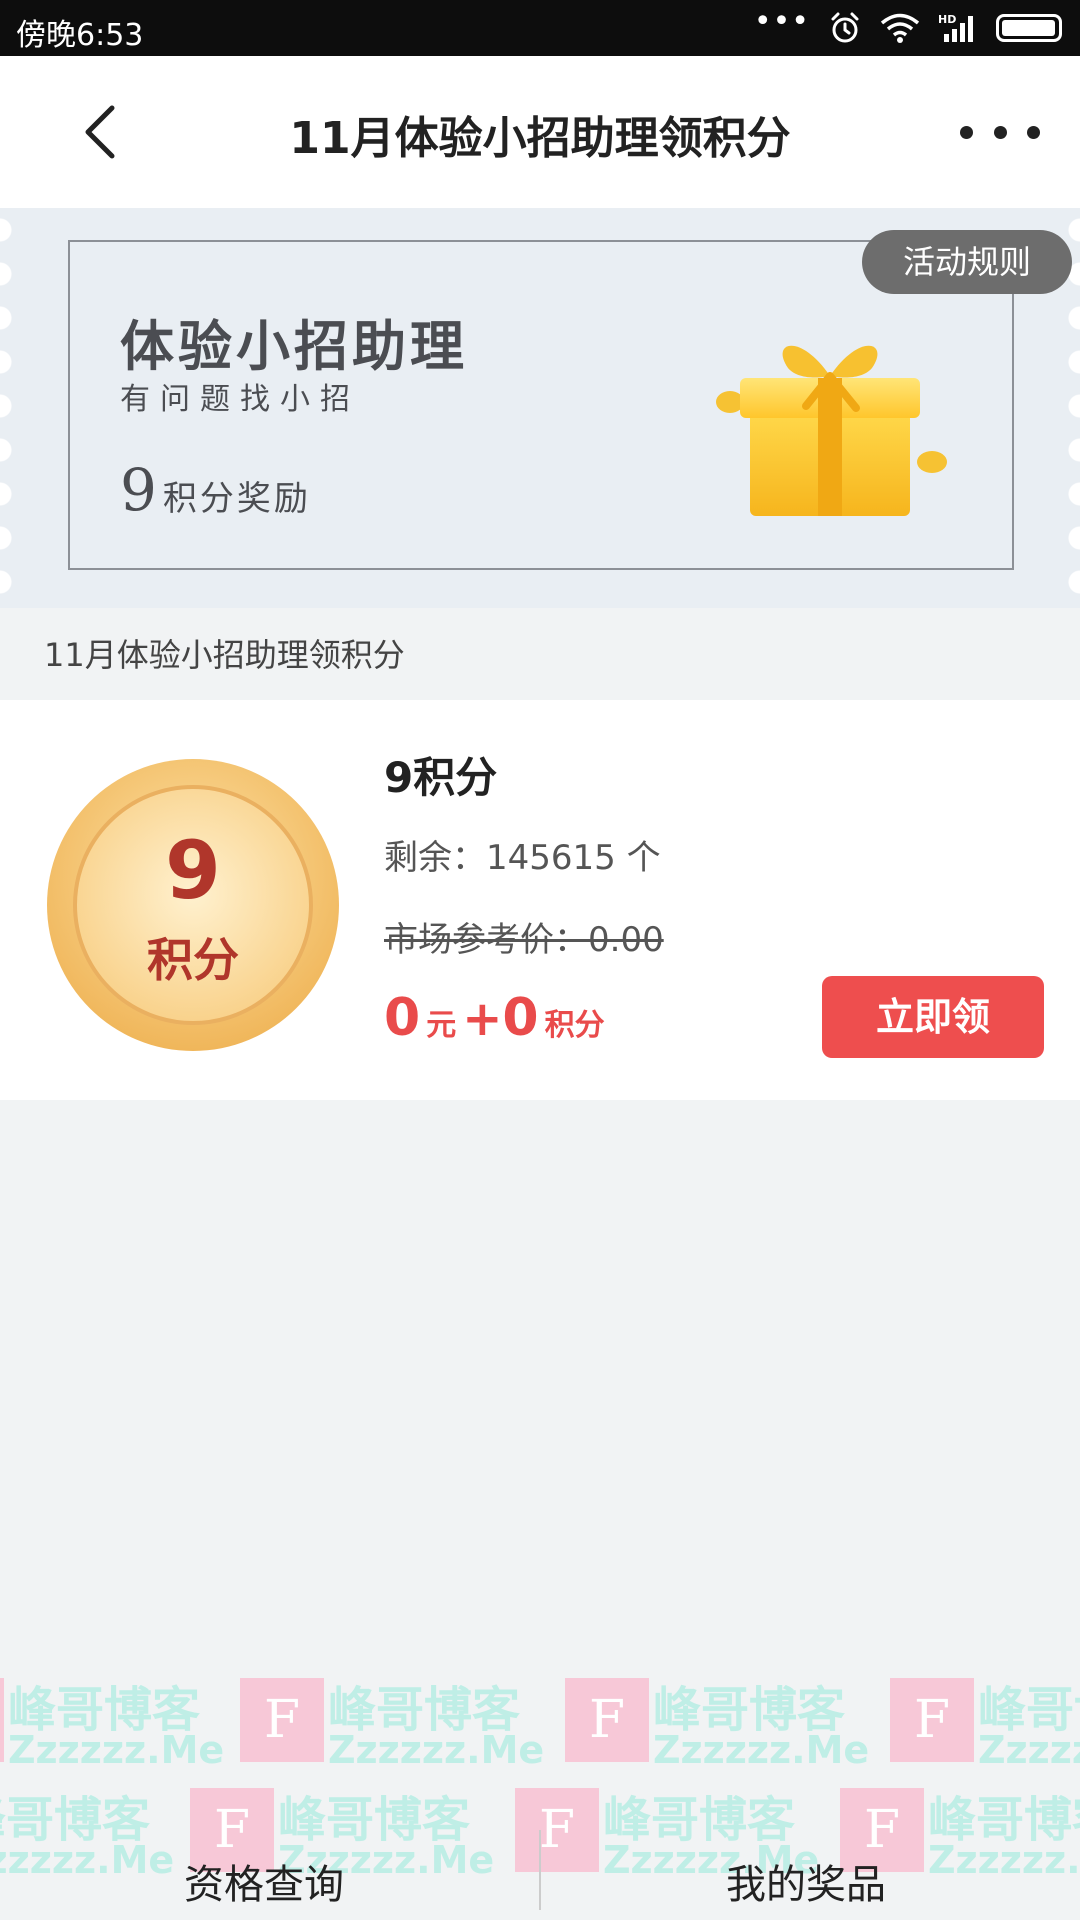  What do you see at coordinates (524, 940) in the screenshot?
I see `item-market-price: 市场参考价：0.00` at bounding box center [524, 940].